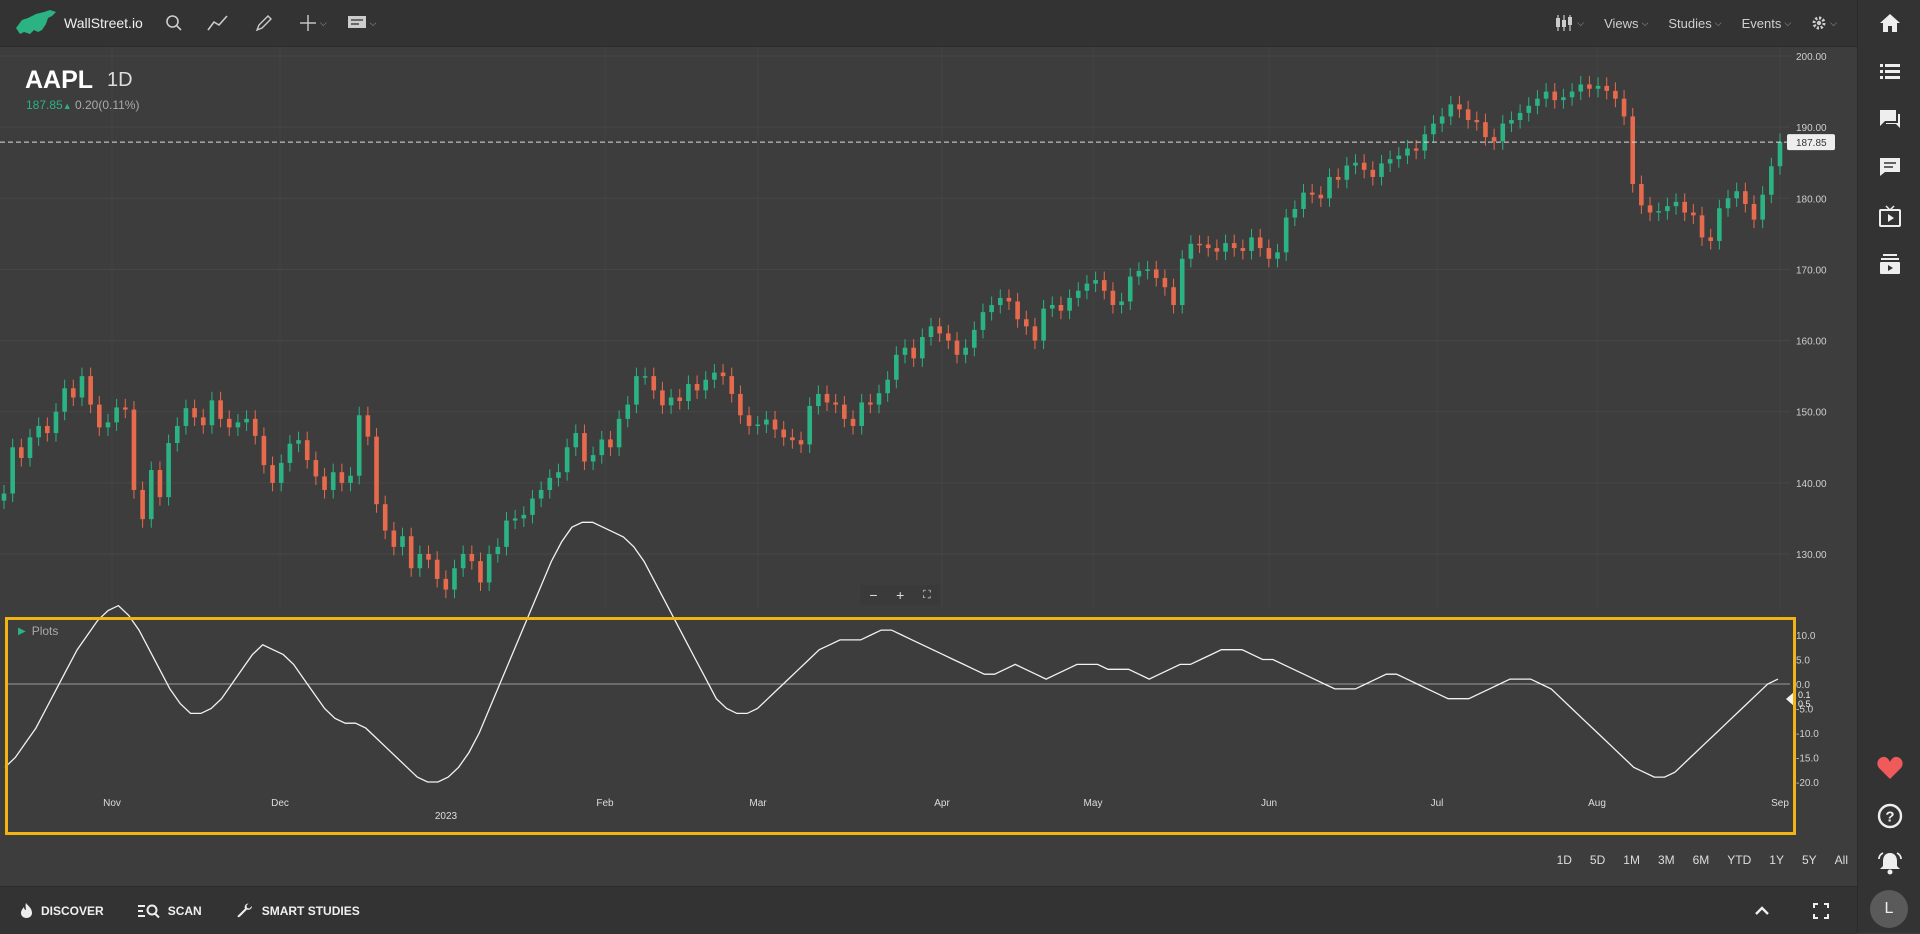 This screenshot has width=1920, height=934. Describe the element at coordinates (1597, 860) in the screenshot. I see `range-button-5d: 5D` at that location.